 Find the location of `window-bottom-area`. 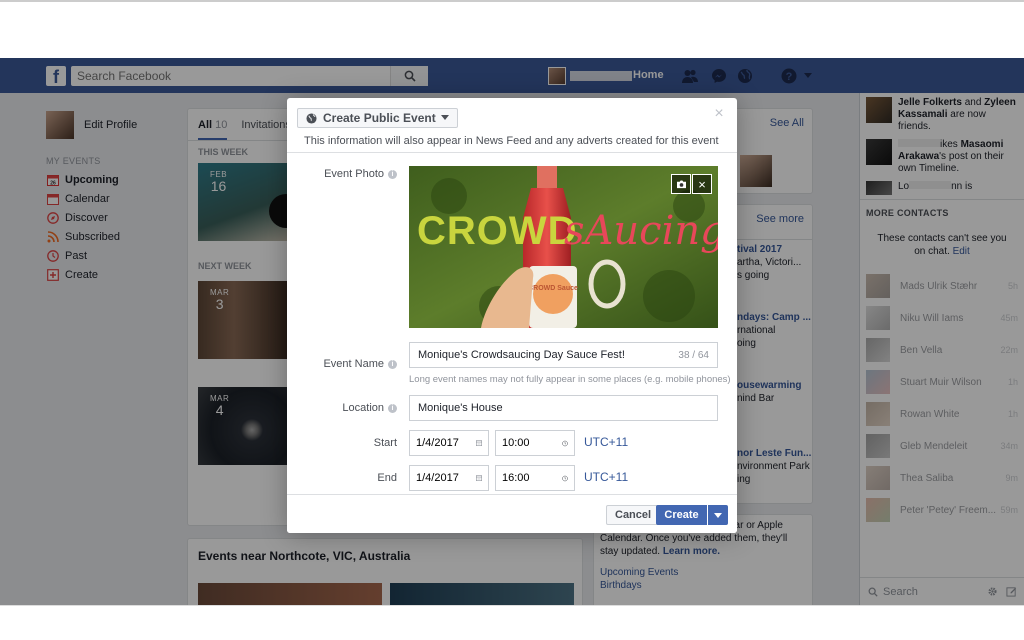

window-bottom-area is located at coordinates (512, 622).